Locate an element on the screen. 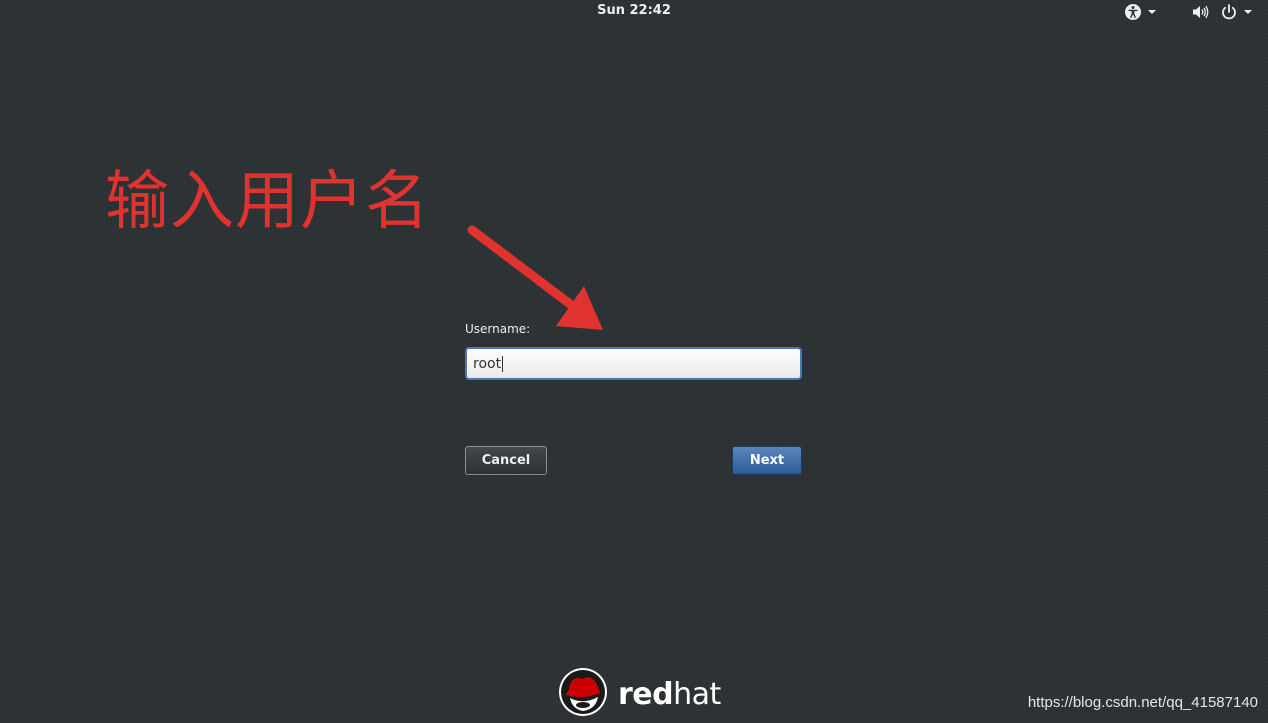 This screenshot has height=723, width=1268. top-bar: Sun 22:42 is located at coordinates (634, 12).